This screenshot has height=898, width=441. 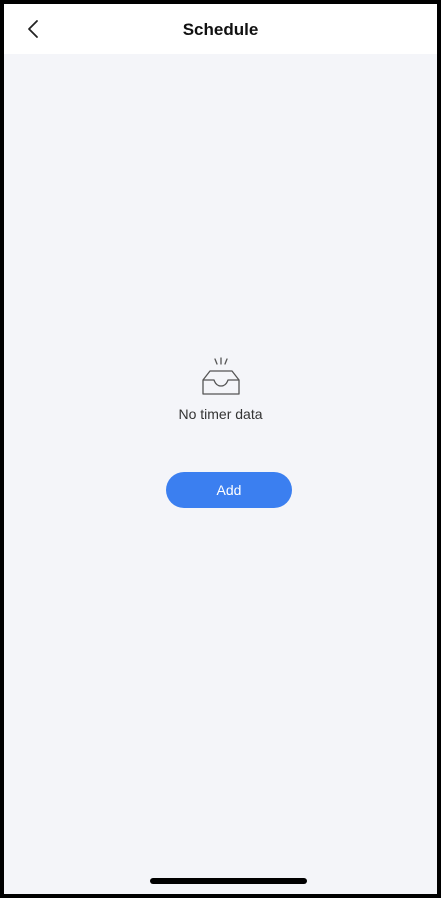 I want to click on empty-state: No timer data, so click(x=220, y=389).